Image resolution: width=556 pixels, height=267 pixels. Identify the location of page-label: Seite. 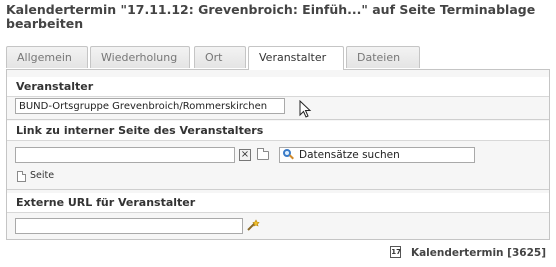
(42, 175).